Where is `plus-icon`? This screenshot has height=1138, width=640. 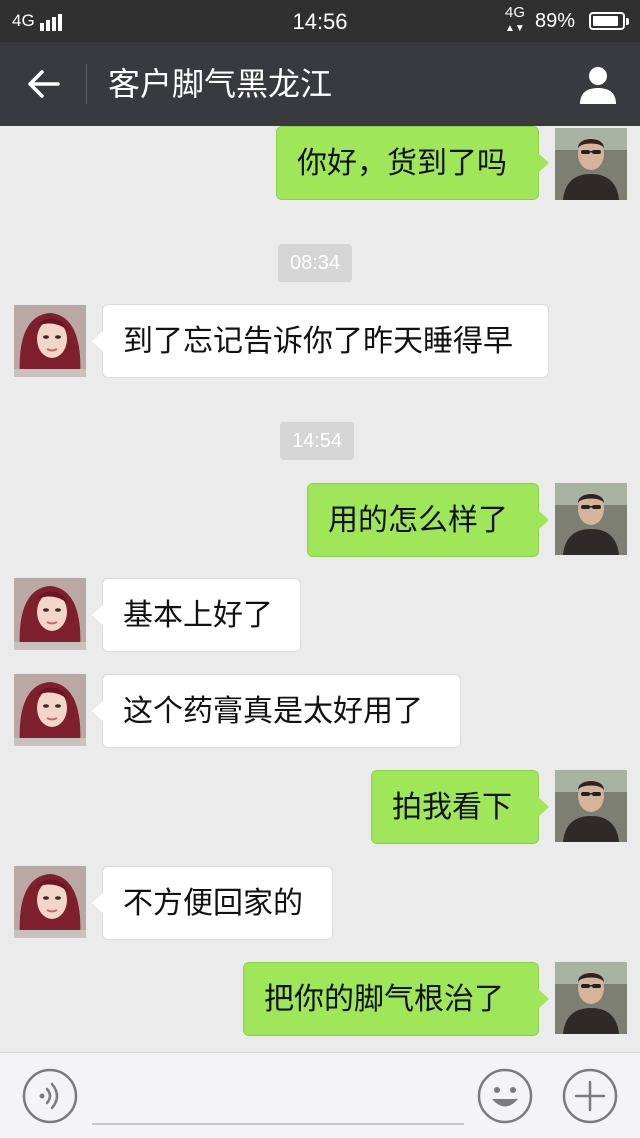
plus-icon is located at coordinates (590, 1096).